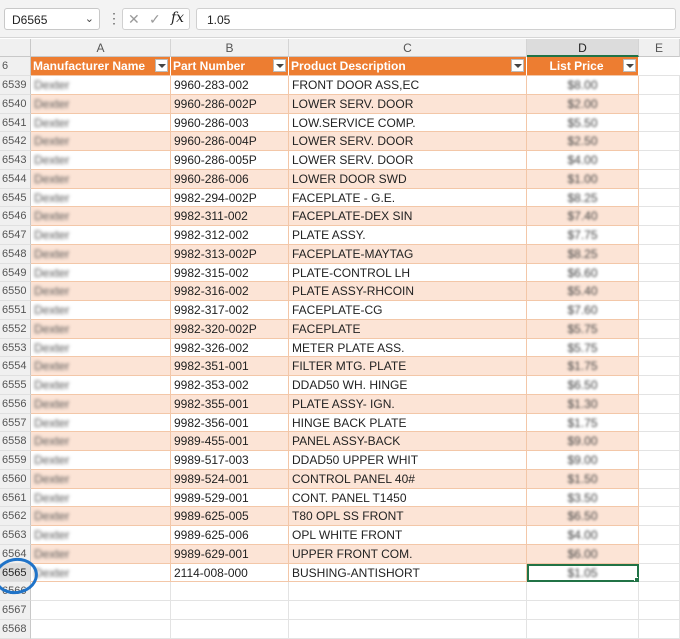 This screenshot has width=680, height=639. I want to click on row-header: 6553, so click(15, 348).